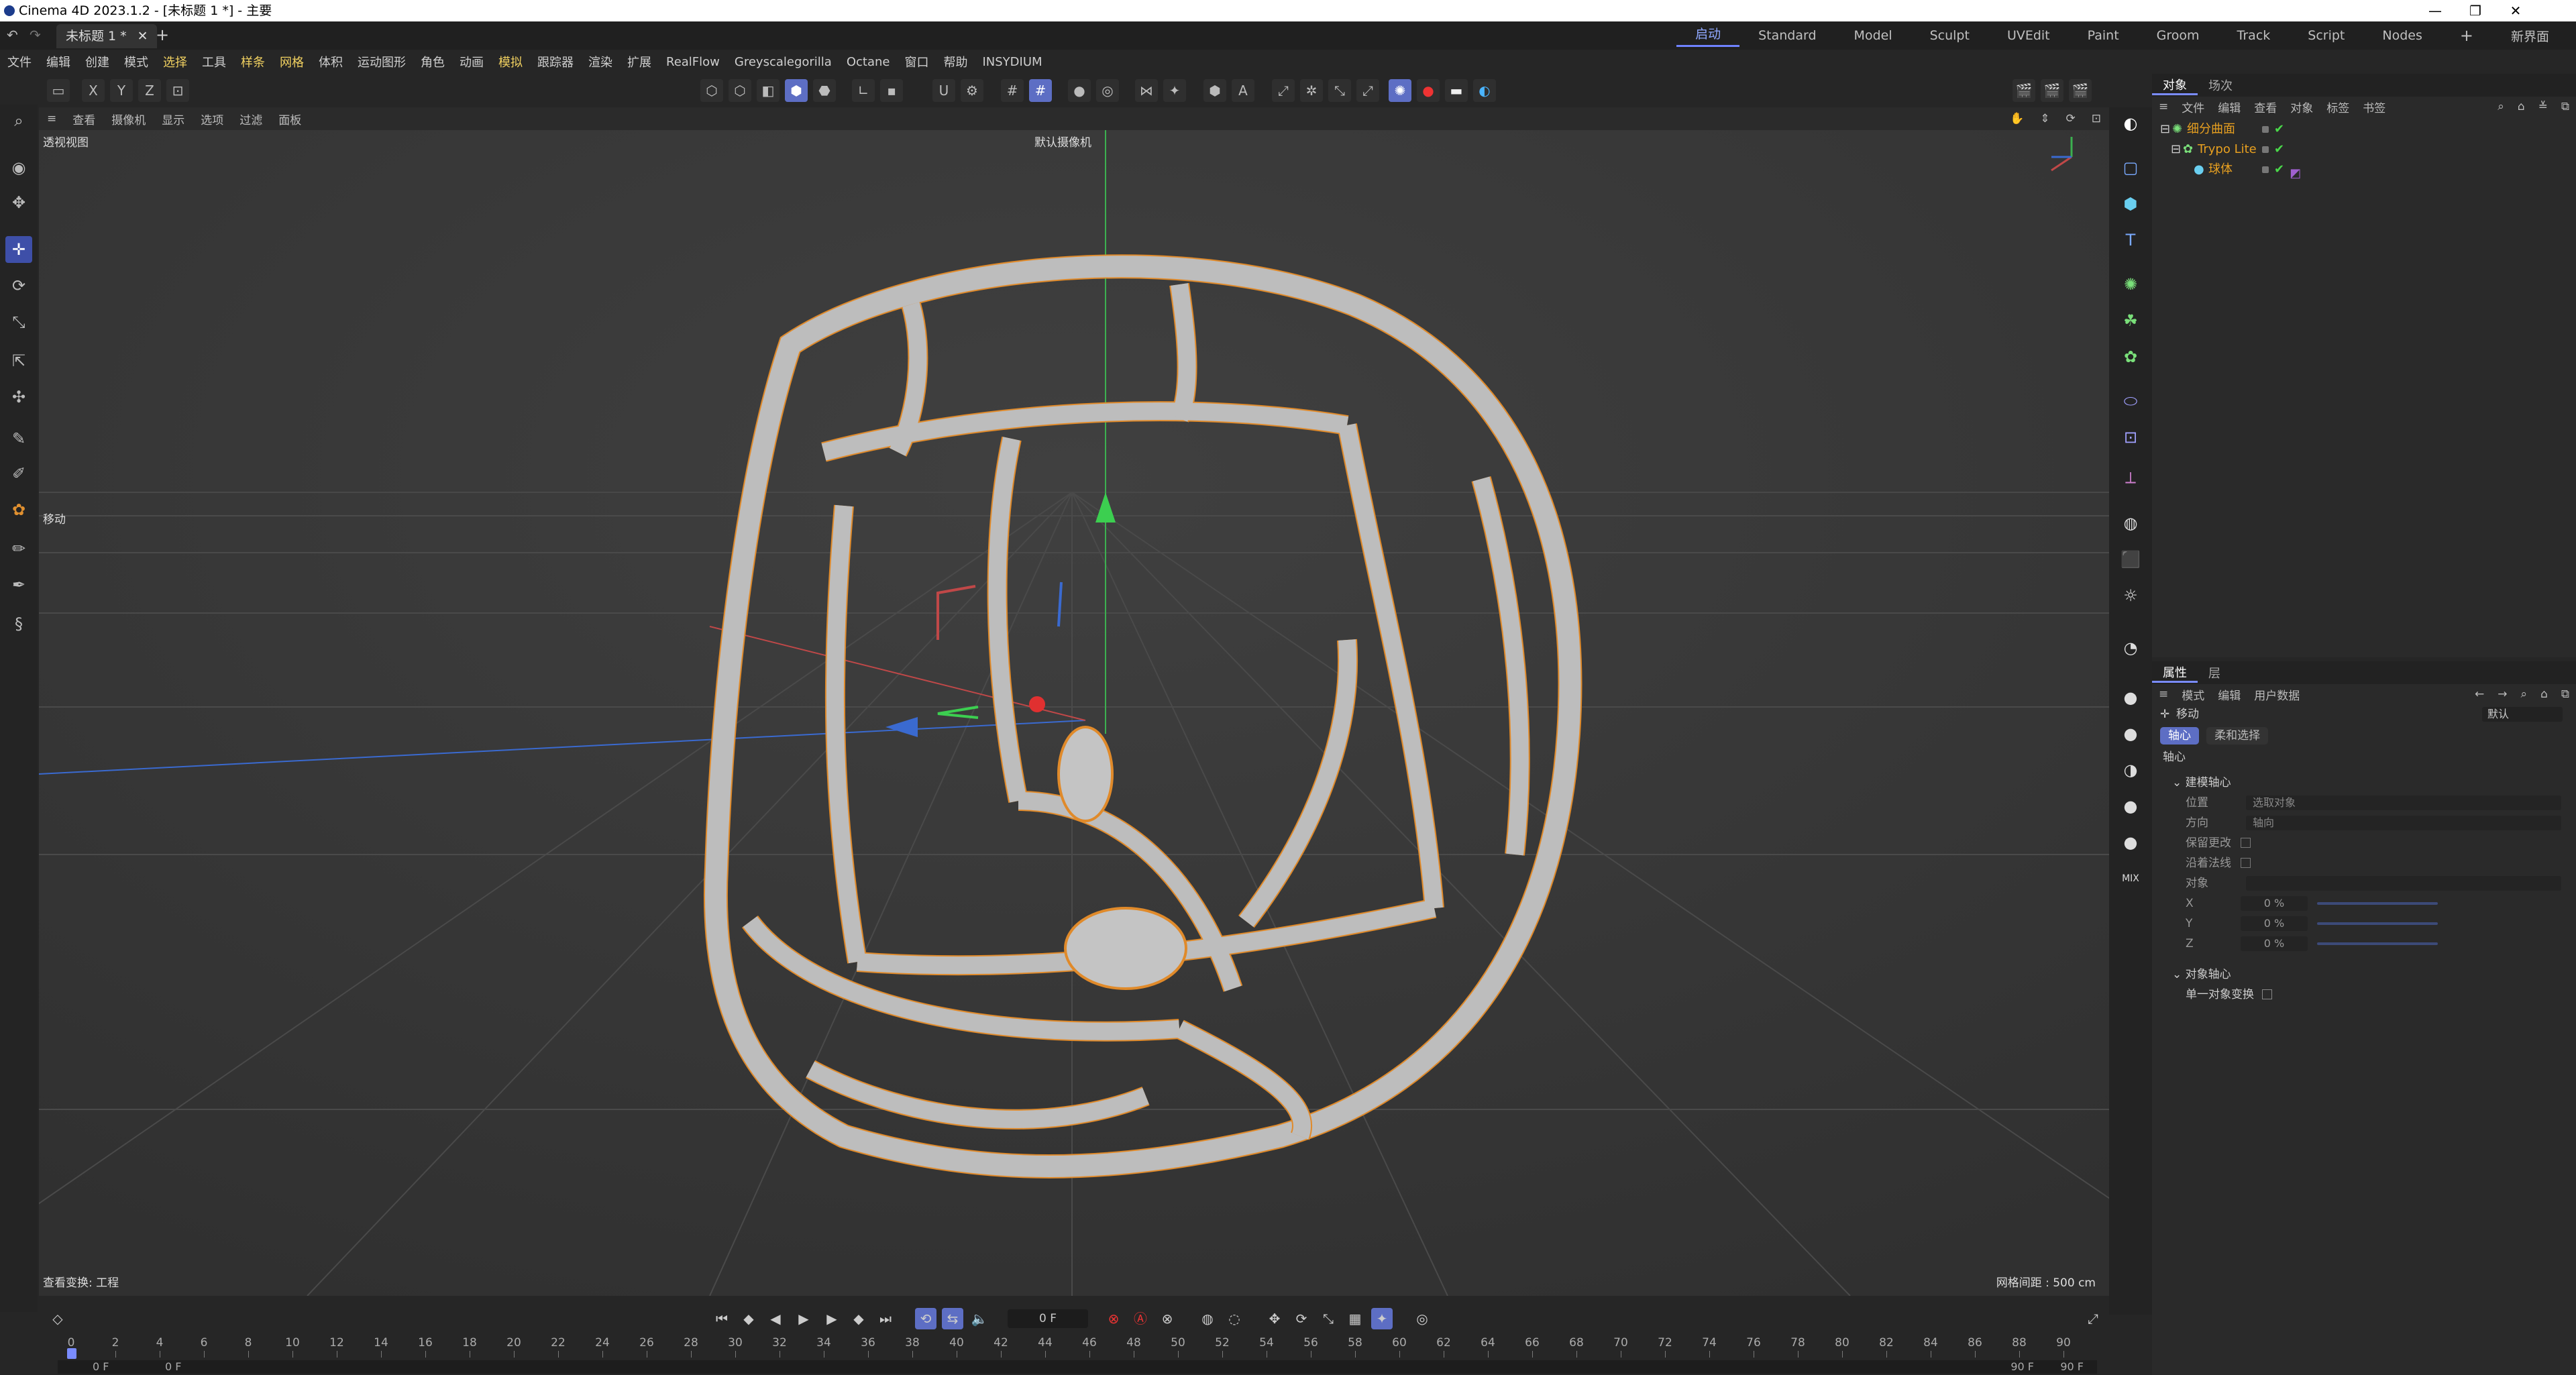  I want to click on menu-item: 渲染, so click(600, 61).